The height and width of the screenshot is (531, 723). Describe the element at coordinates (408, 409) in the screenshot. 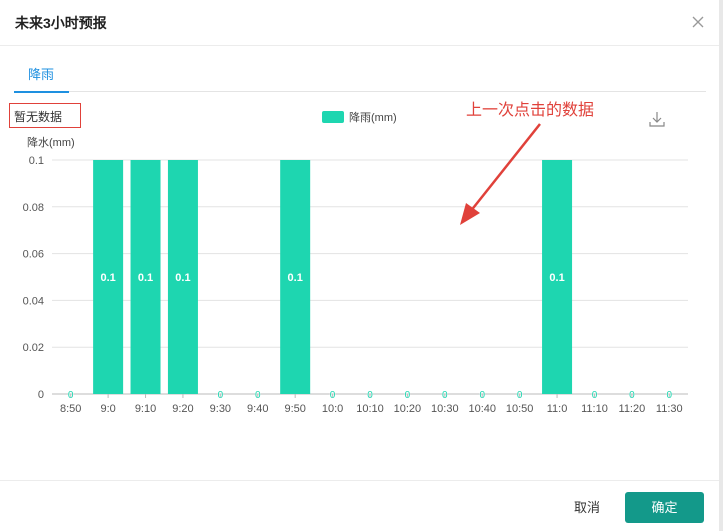

I see `x-tick-label: 10:20` at that location.